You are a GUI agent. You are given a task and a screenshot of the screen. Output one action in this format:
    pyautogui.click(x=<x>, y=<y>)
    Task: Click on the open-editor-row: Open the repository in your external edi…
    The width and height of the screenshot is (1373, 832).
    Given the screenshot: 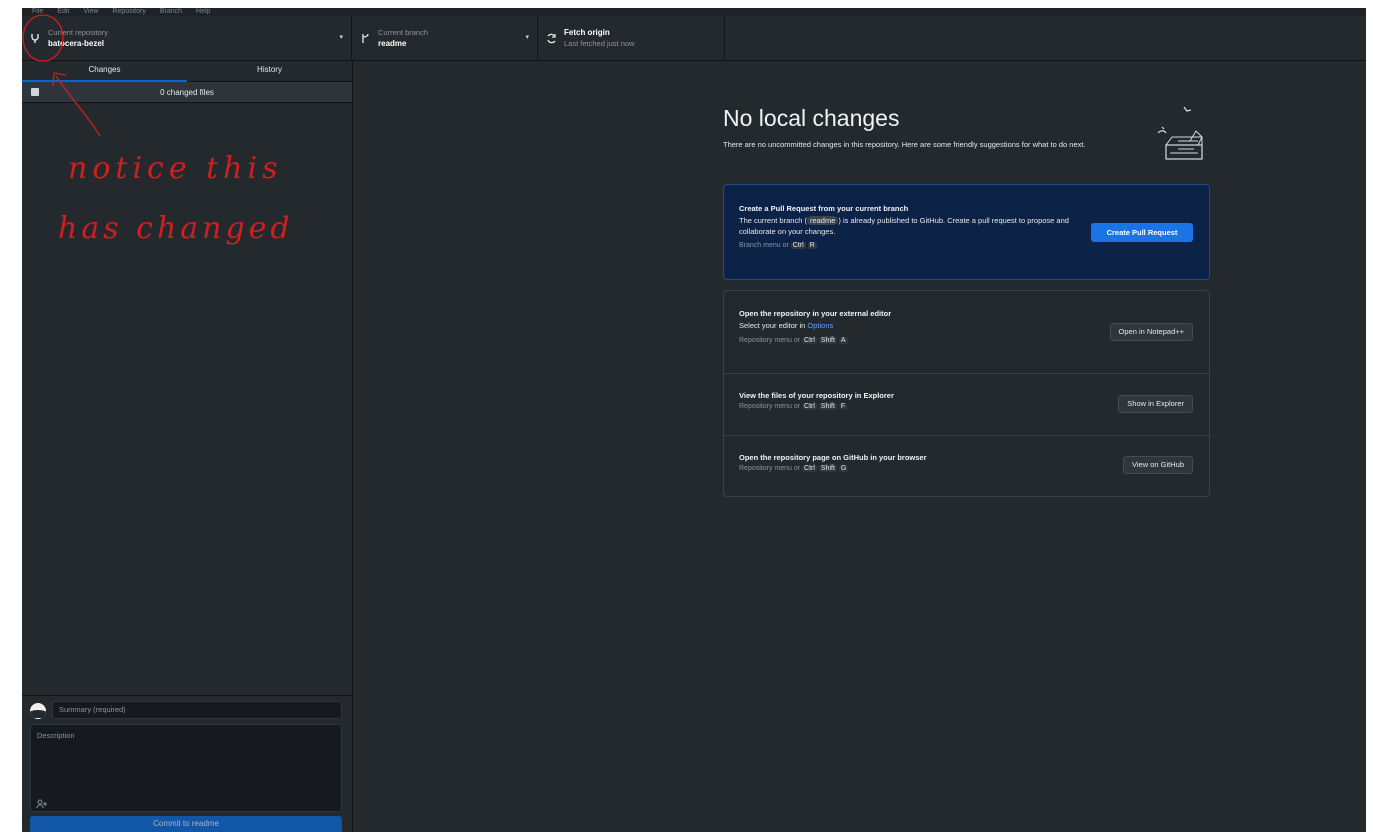 What is the action you would take?
    pyautogui.click(x=966, y=332)
    